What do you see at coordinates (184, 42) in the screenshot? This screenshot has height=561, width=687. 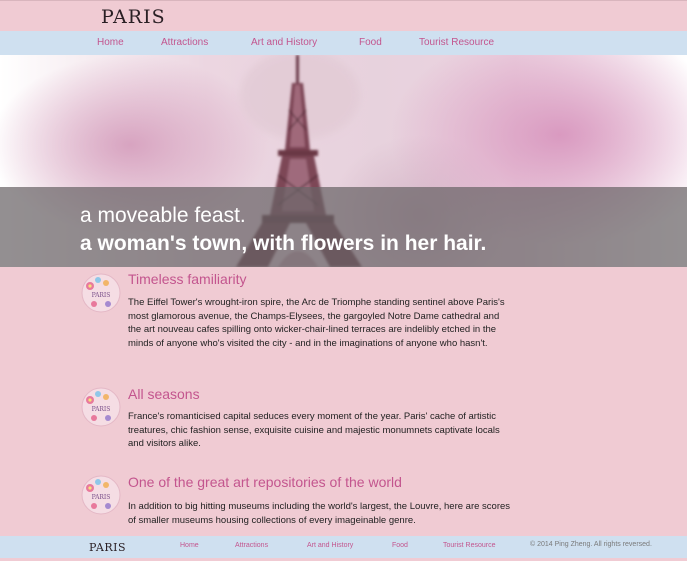 I see `nav-item-attractions: Attractions` at bounding box center [184, 42].